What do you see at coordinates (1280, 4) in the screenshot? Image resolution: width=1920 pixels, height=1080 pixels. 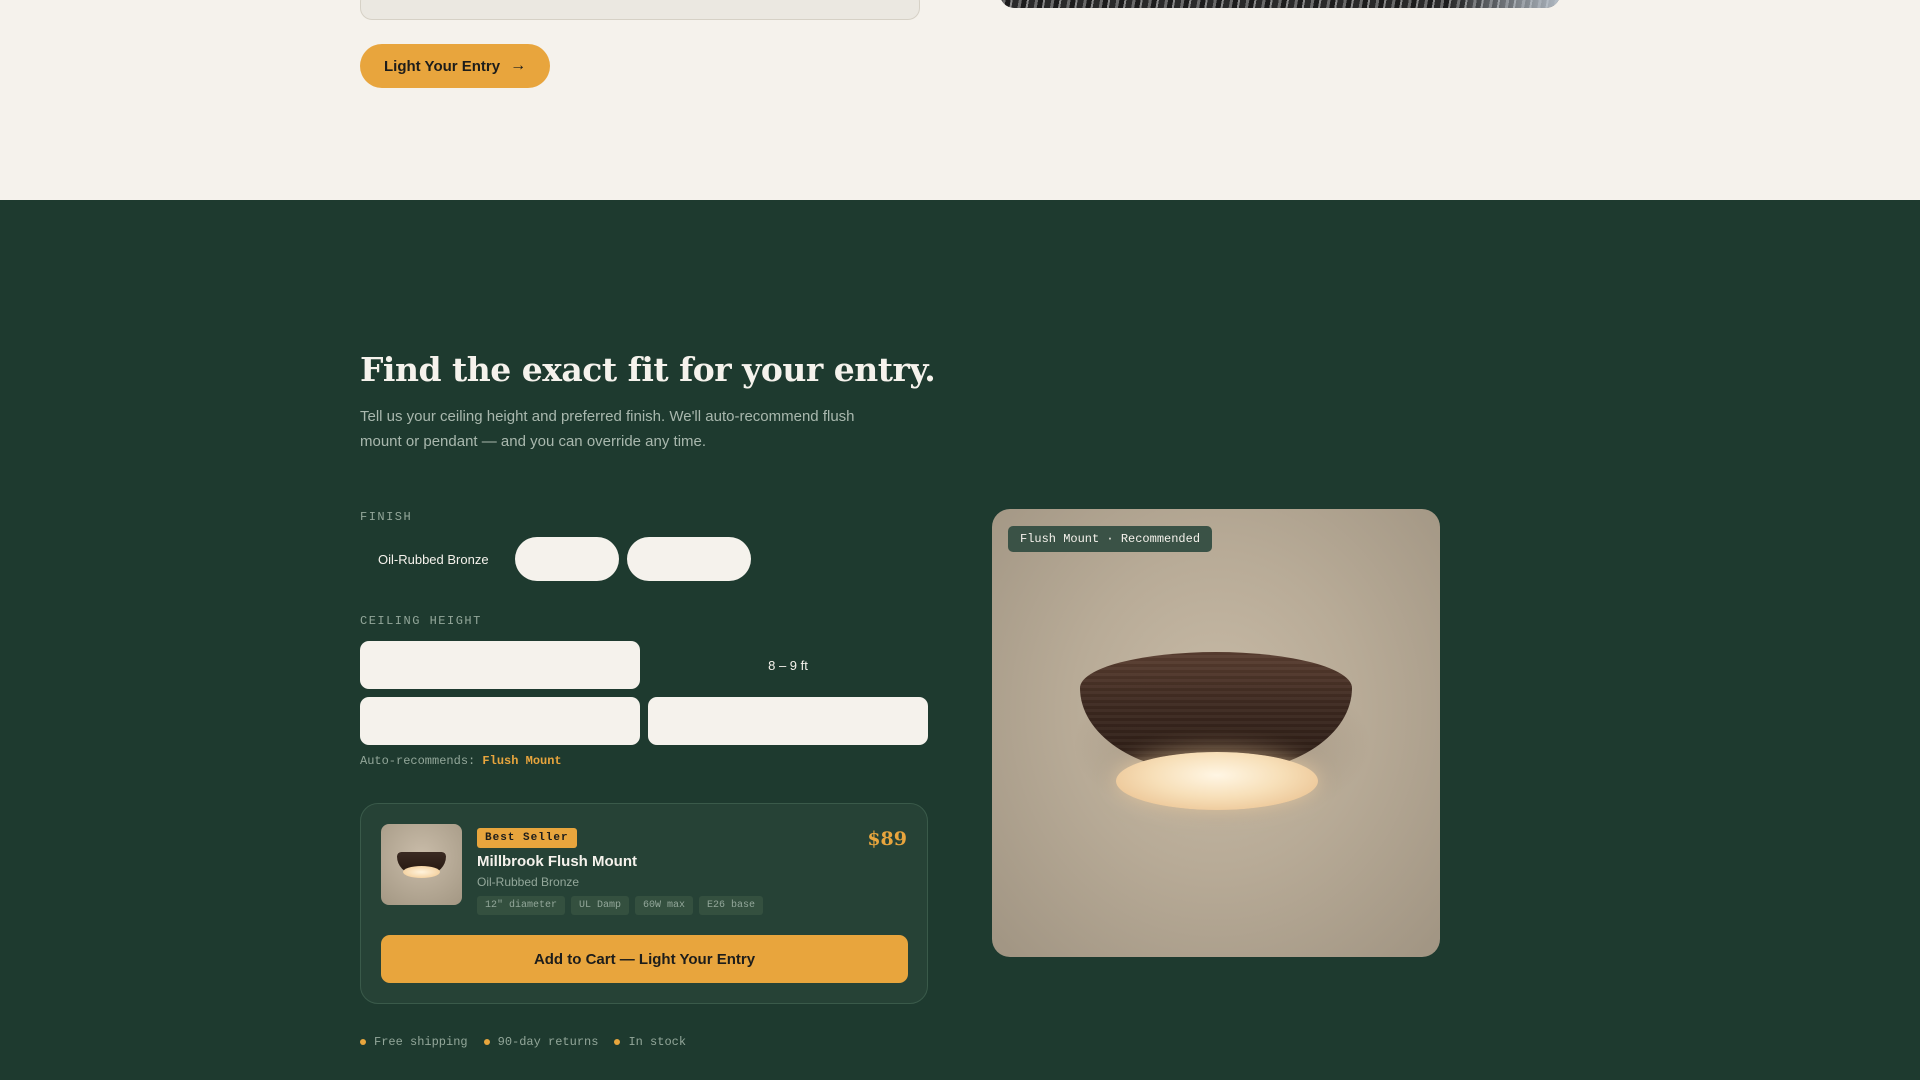 I see `top-product-image` at bounding box center [1280, 4].